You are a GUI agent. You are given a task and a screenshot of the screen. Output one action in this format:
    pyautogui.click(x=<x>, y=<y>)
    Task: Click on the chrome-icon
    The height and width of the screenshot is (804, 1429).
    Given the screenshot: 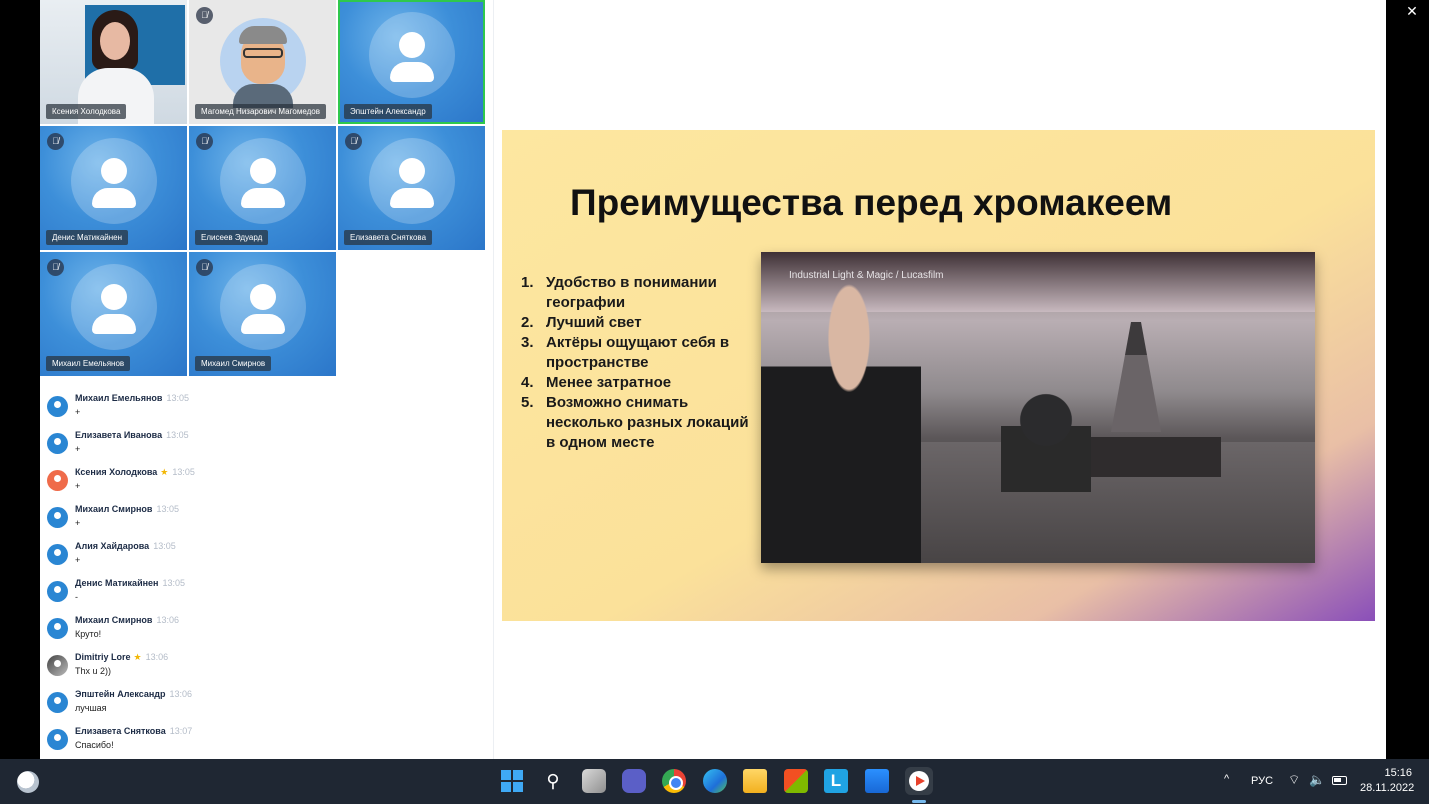 What is the action you would take?
    pyautogui.click(x=674, y=781)
    